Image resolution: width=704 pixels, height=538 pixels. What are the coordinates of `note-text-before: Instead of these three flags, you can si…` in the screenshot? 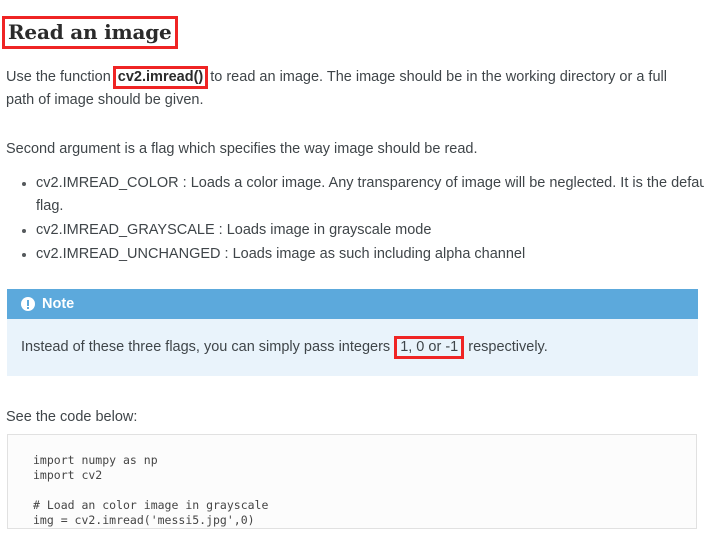 It's located at (206, 347).